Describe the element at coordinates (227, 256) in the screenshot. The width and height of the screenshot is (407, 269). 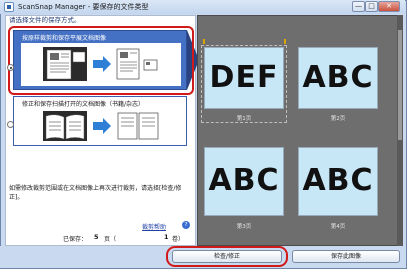
I see `check-button-highlight-ring` at that location.